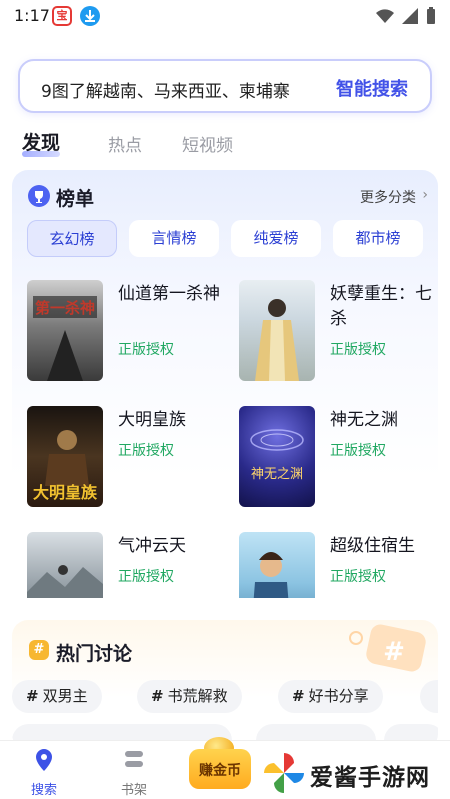 Image resolution: width=450 pixels, height=799 pixels. What do you see at coordinates (125, 143) in the screenshot?
I see `tab-hot: 热点` at bounding box center [125, 143].